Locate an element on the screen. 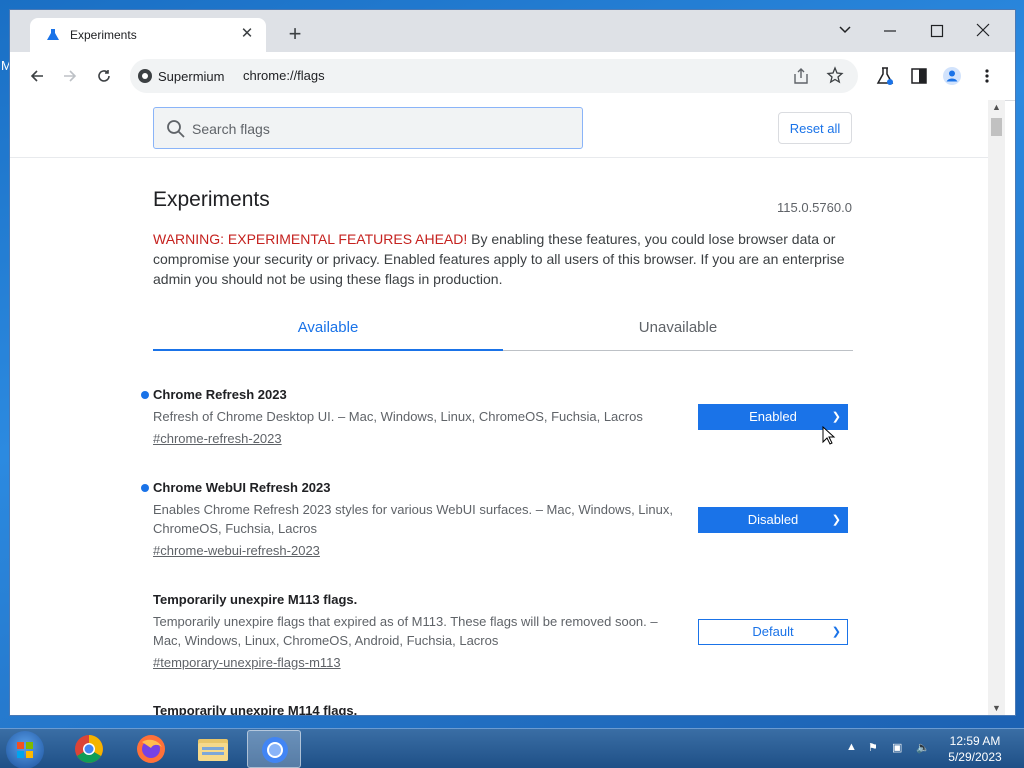 Image resolution: width=1024 pixels, height=768 pixels. close-window-button is located at coordinates (983, 30).